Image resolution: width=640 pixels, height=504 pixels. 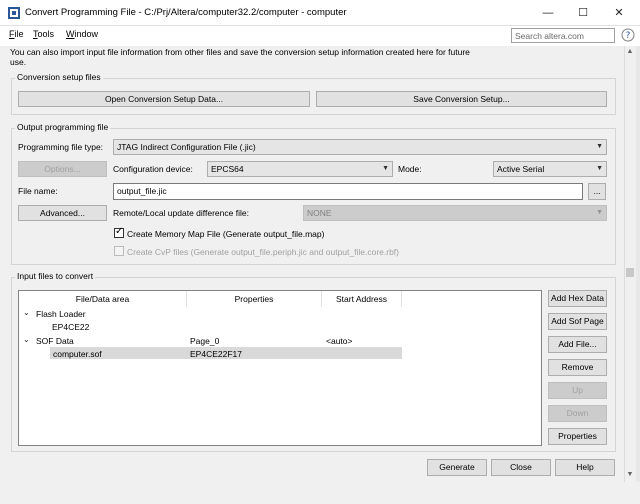 What do you see at coordinates (205, 341) in the screenshot?
I see `sof-data-properties: Page_0` at bounding box center [205, 341].